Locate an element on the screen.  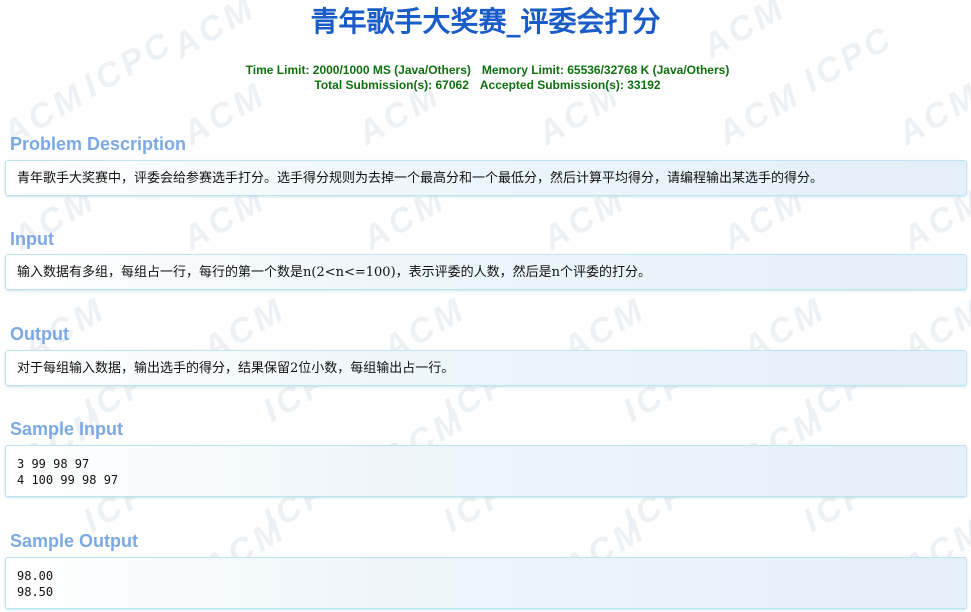
total-submissions: Total Submission(s): 67062 is located at coordinates (391, 85).